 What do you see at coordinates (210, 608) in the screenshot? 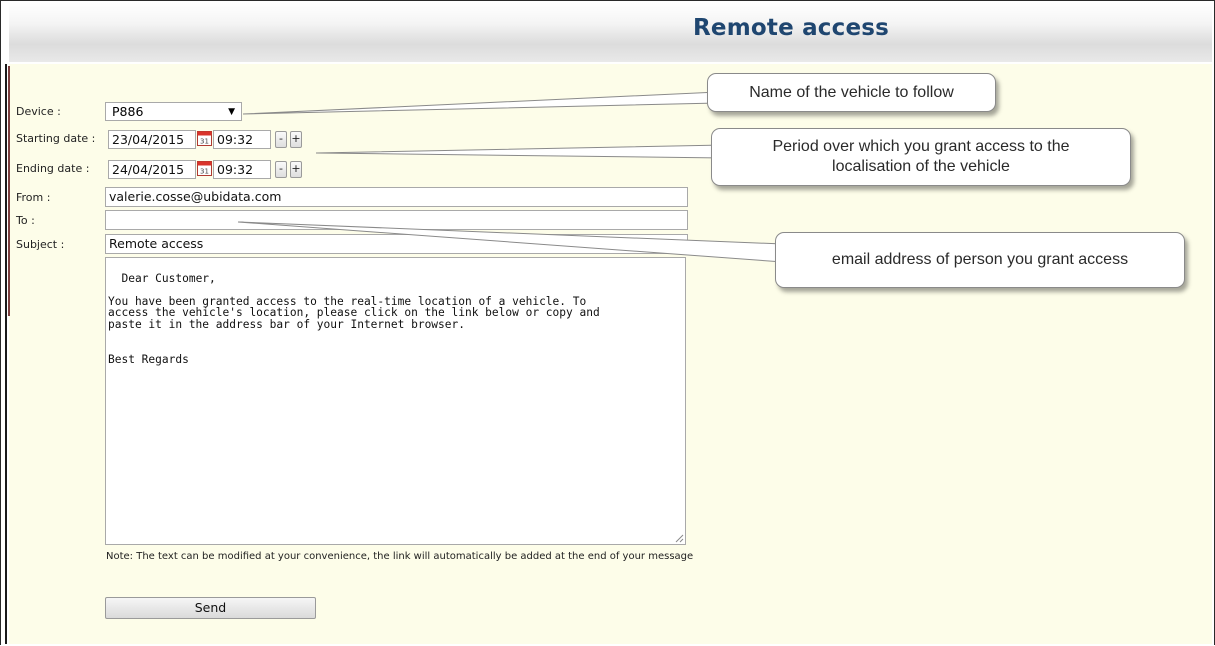
I see `send-button: Send` at bounding box center [210, 608].